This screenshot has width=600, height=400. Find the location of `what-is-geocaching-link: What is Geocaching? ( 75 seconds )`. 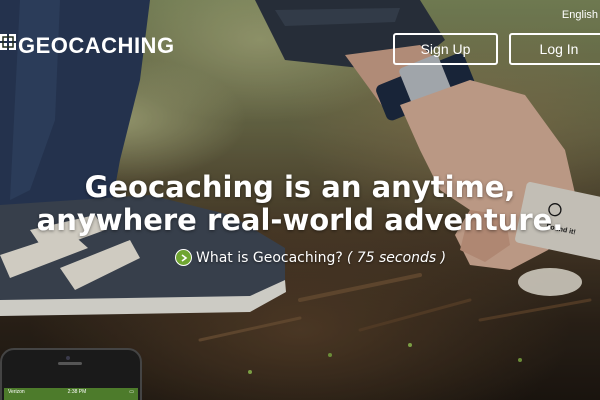

what-is-geocaching-link: What is Geocaching? ( 75 seconds ) is located at coordinates (310, 257).